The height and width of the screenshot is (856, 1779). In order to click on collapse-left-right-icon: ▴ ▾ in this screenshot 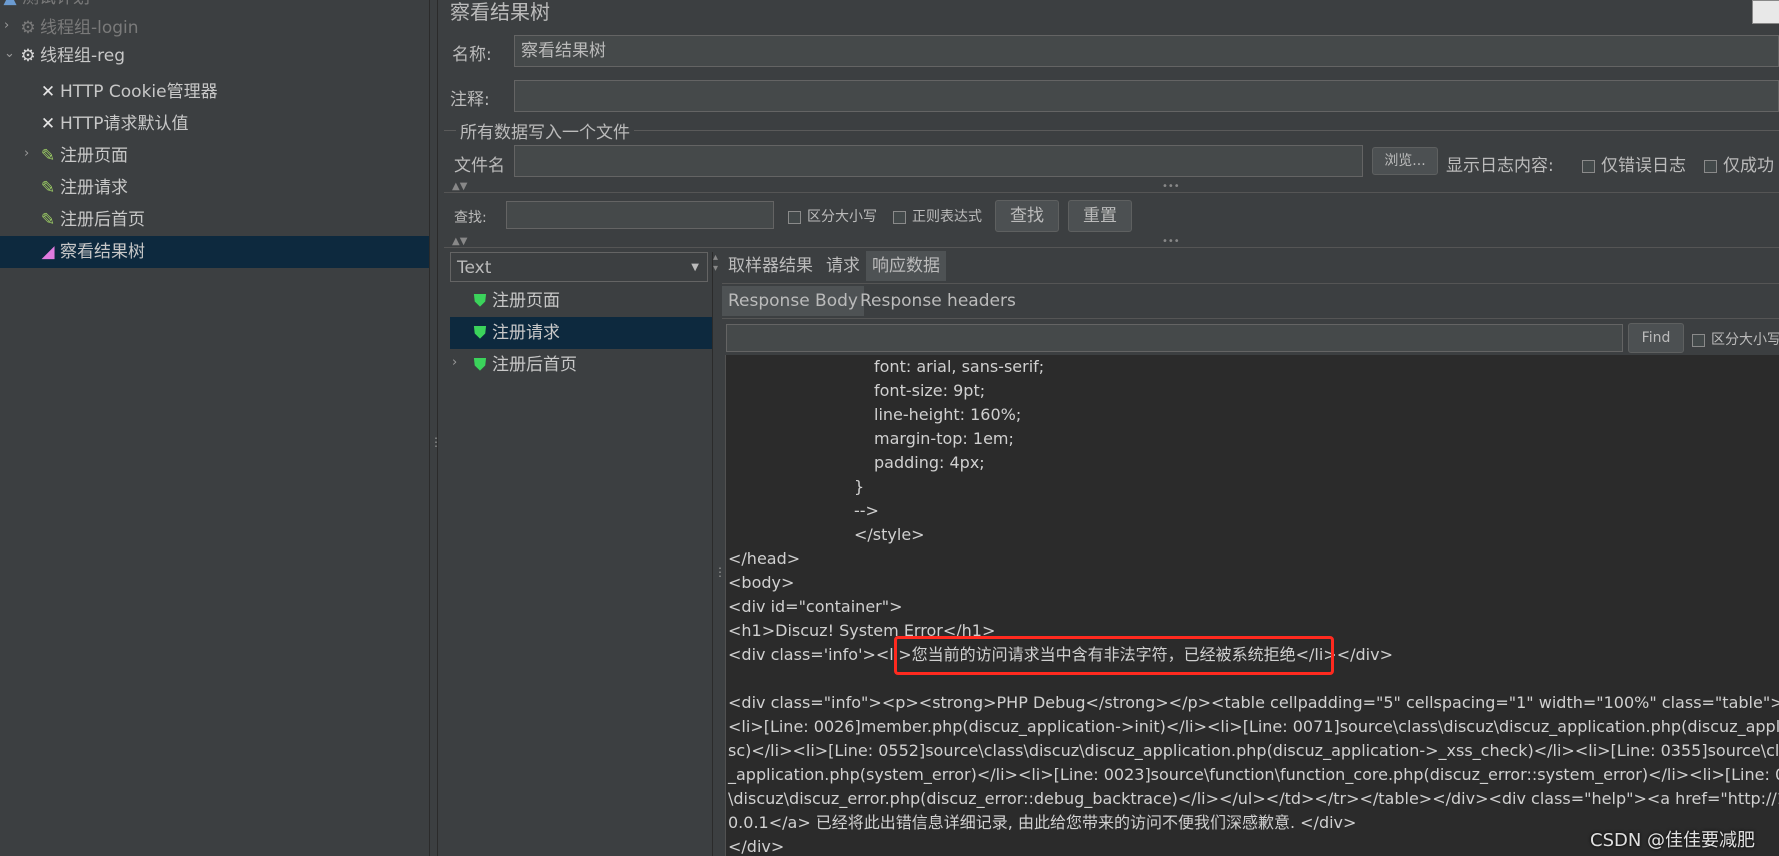, I will do `click(716, 263)`.